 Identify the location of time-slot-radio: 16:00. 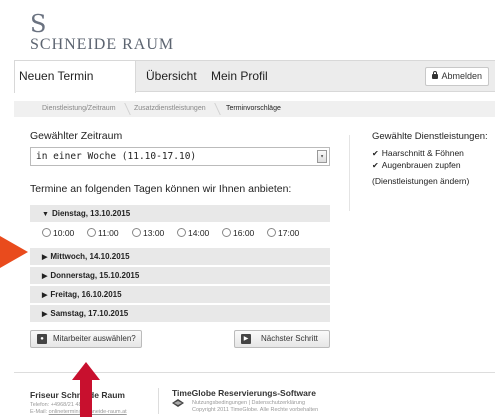
(238, 233).